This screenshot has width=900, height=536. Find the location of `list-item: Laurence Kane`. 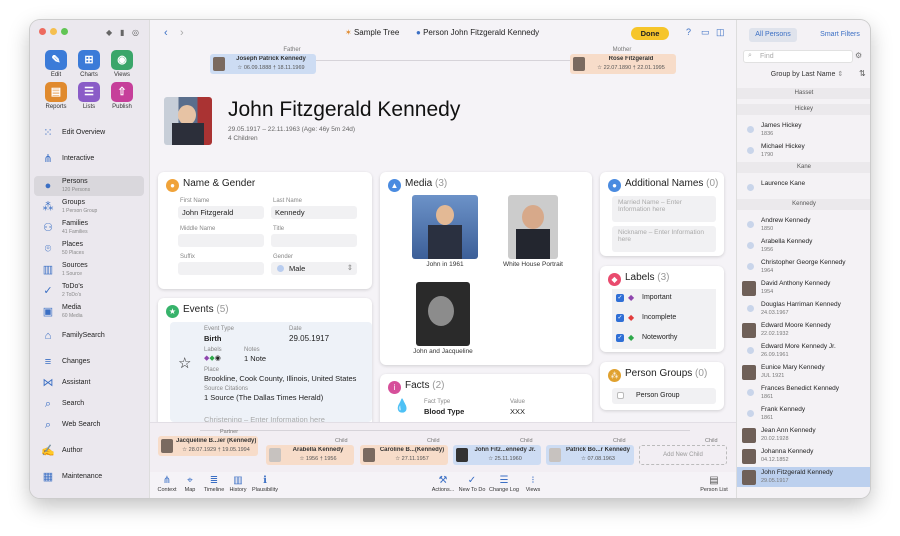

list-item: Laurence Kane is located at coordinates (803, 188).